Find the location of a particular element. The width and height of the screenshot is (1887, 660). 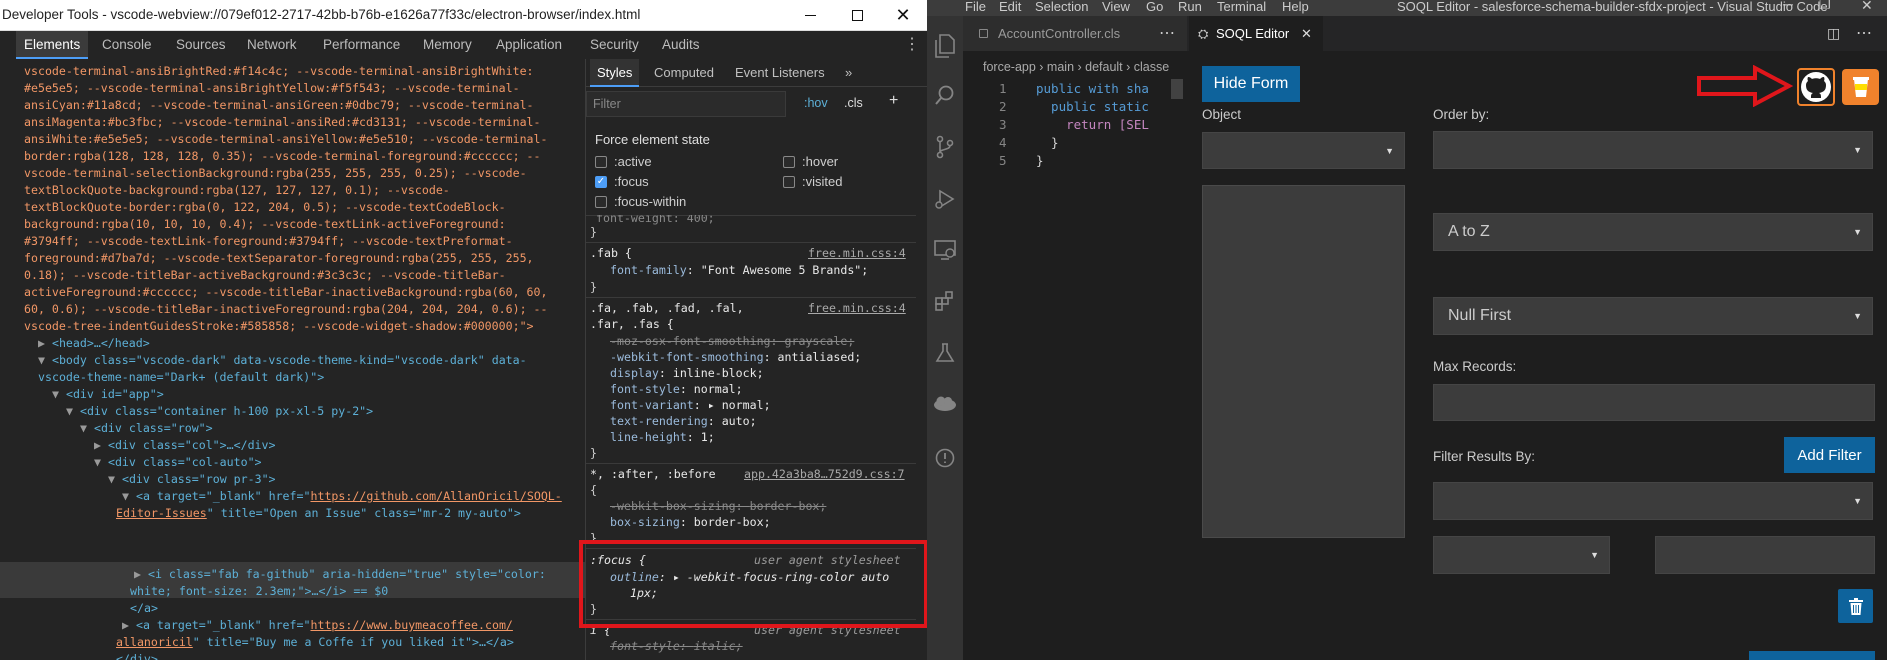

delete-filter-button is located at coordinates (1855, 606).